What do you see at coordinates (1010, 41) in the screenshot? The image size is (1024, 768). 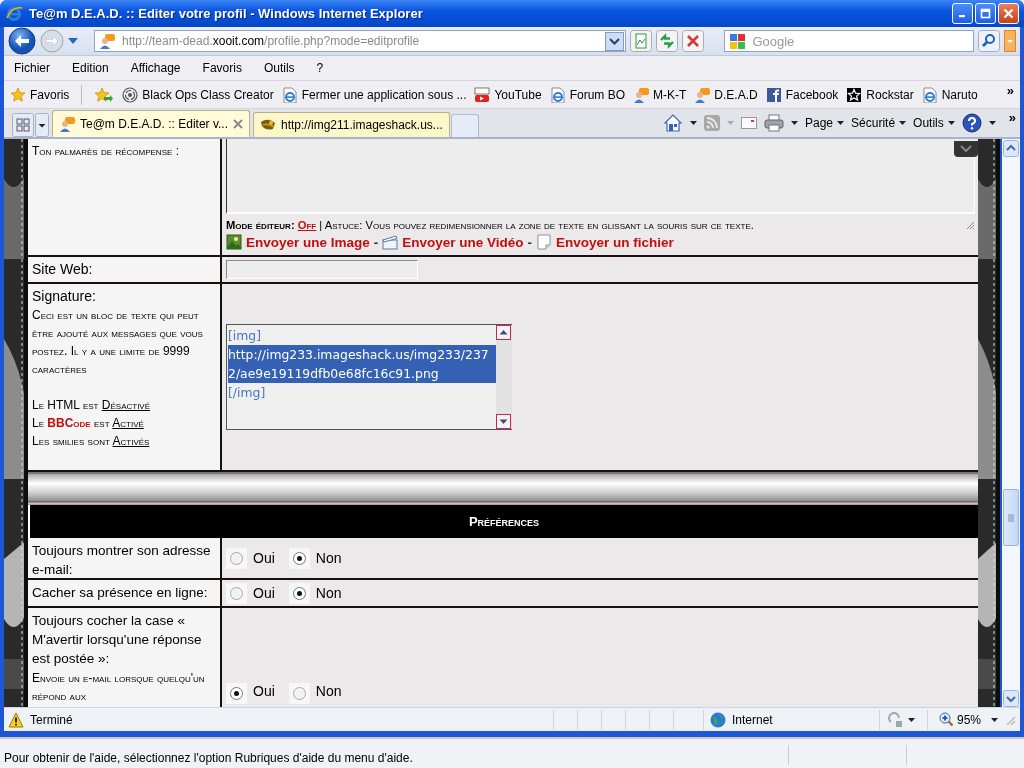 I see `search-options-button` at bounding box center [1010, 41].